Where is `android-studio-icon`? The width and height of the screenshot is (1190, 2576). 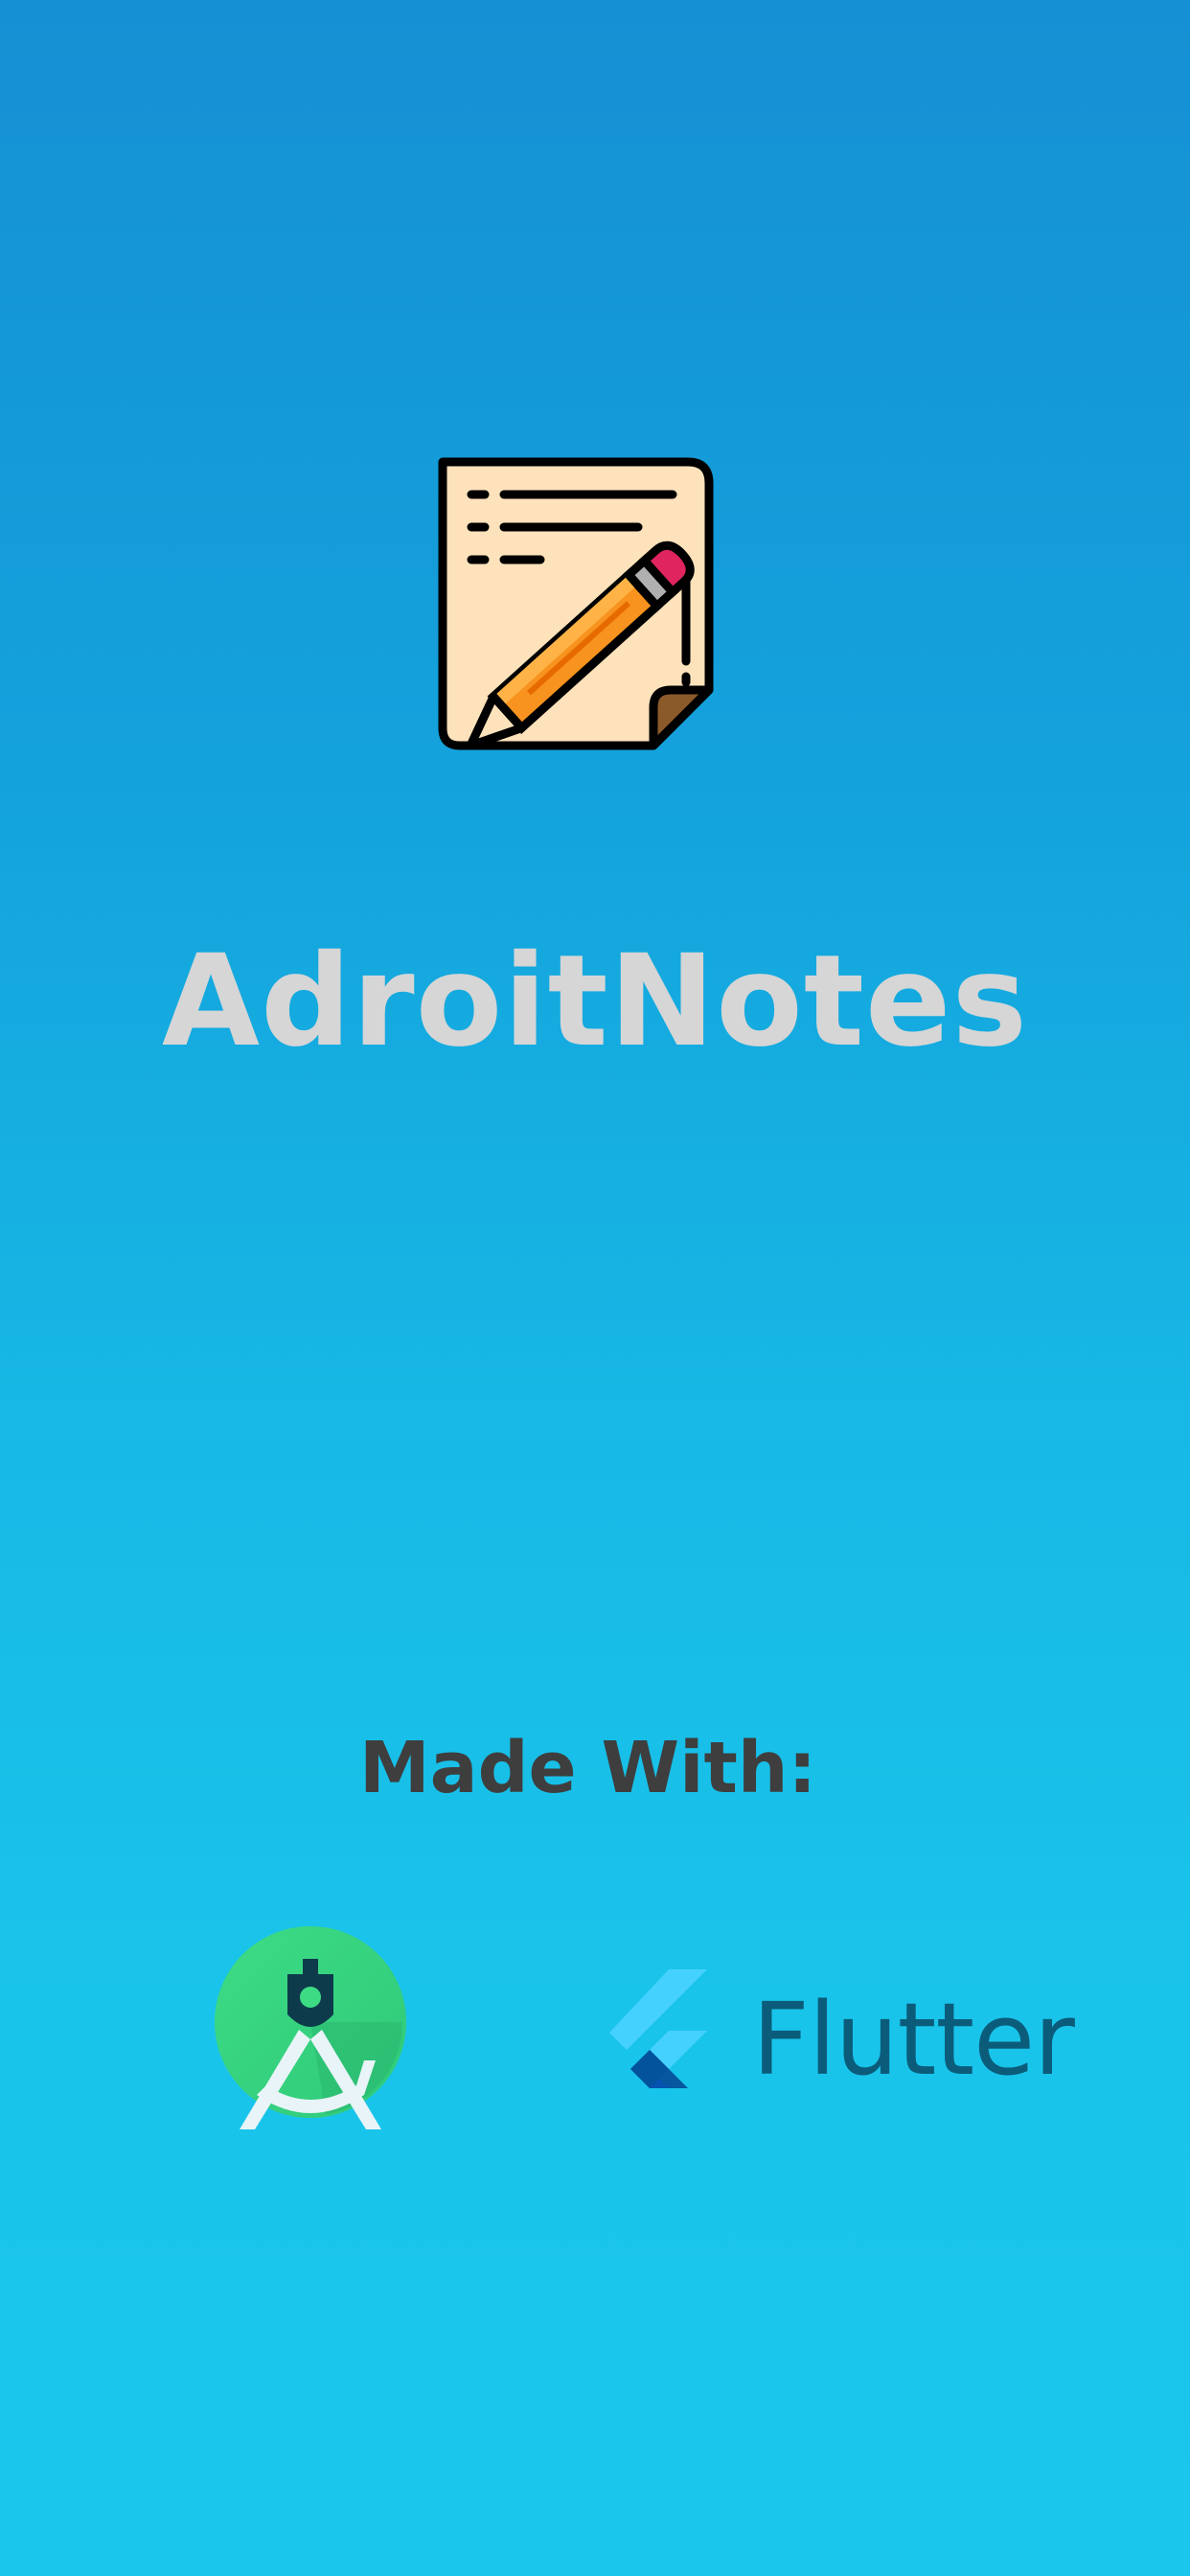 android-studio-icon is located at coordinates (311, 2027).